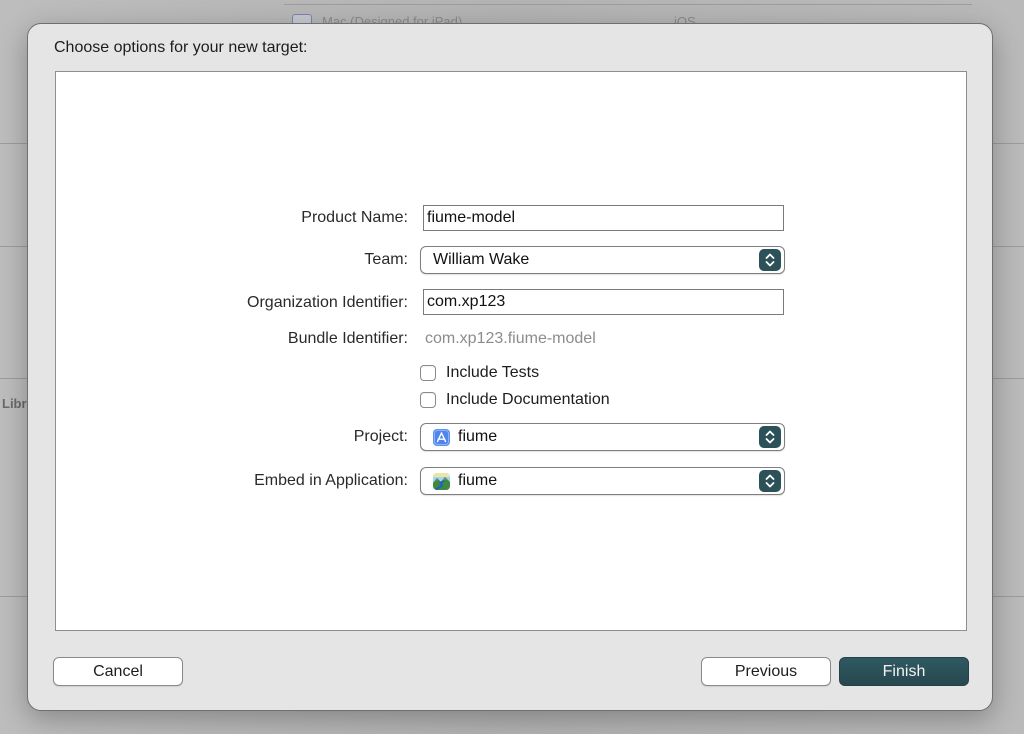  What do you see at coordinates (327, 302) in the screenshot?
I see `organization-identifier-label: Organization Identifier:` at bounding box center [327, 302].